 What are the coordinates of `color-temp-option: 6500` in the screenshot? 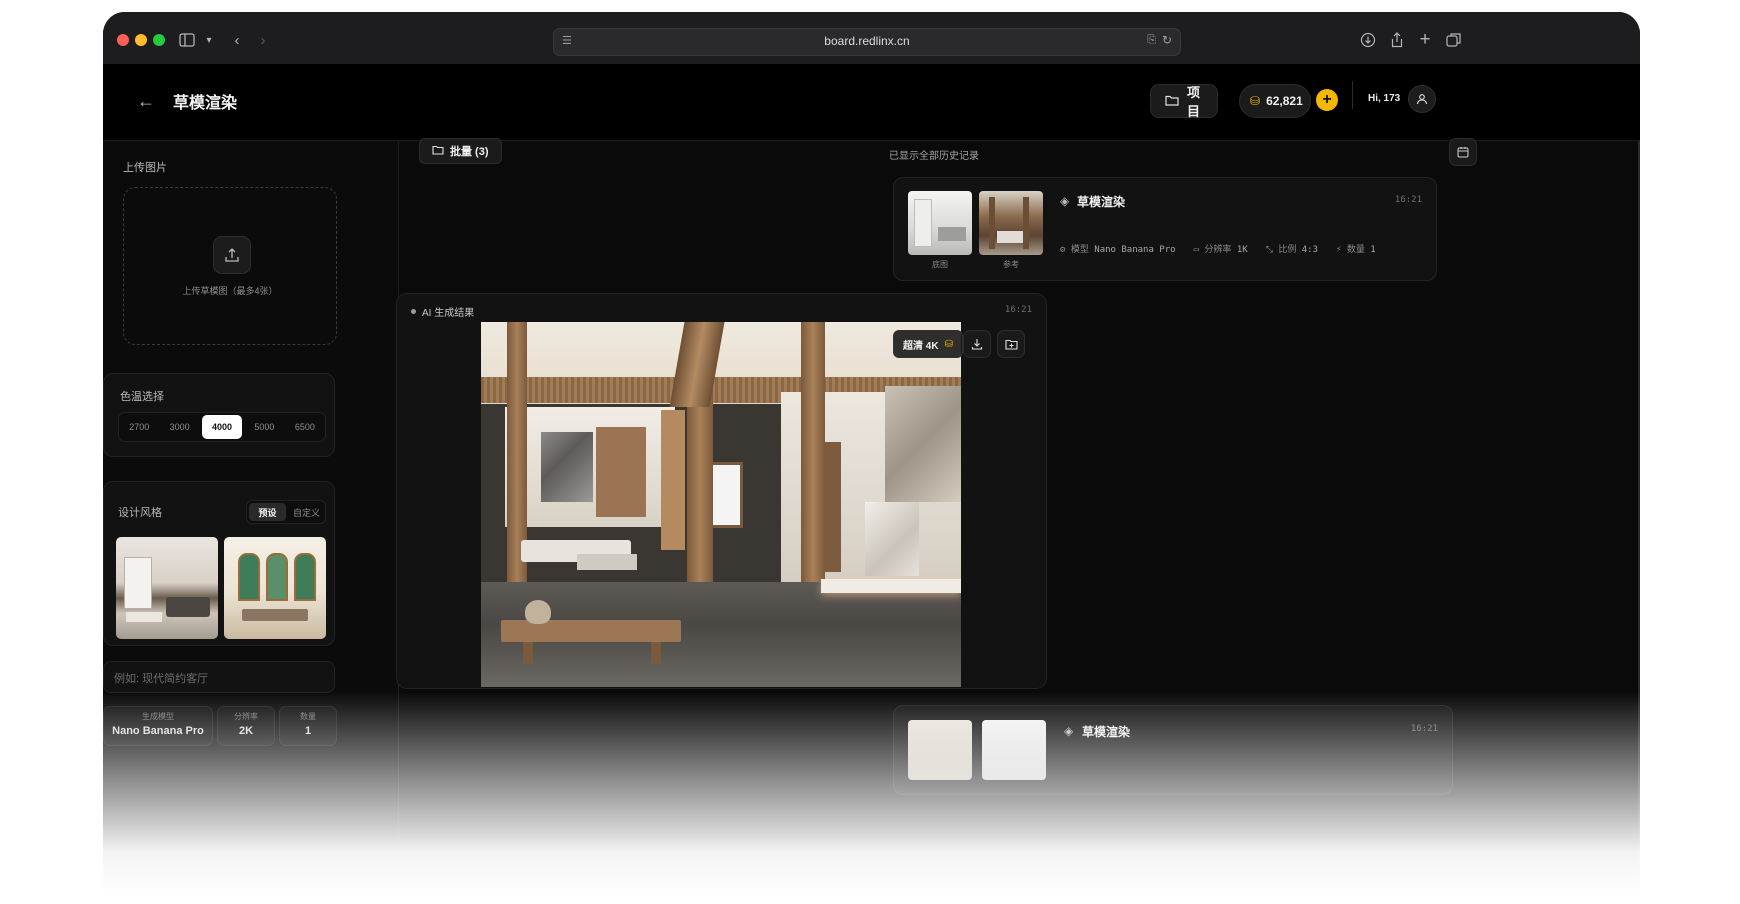 It's located at (305, 427).